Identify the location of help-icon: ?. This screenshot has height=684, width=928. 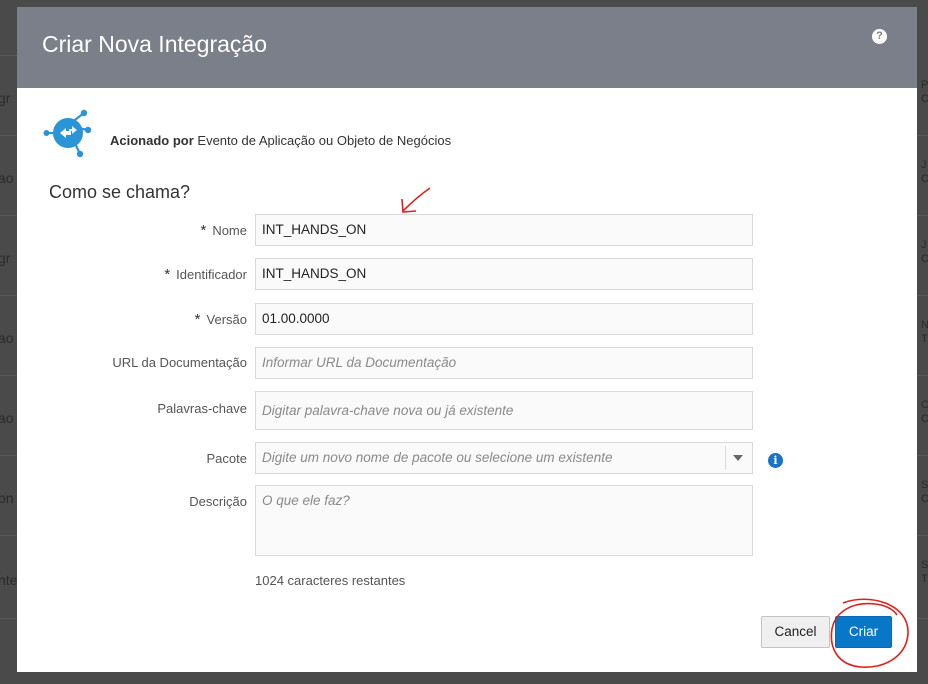
(879, 36).